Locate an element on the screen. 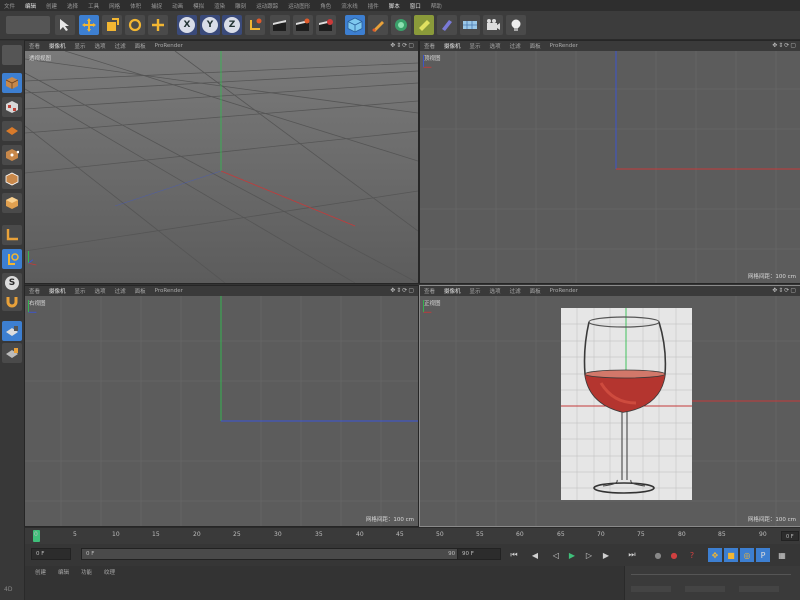 The width and height of the screenshot is (800, 600). menu-volume: 体积 is located at coordinates (135, 6).